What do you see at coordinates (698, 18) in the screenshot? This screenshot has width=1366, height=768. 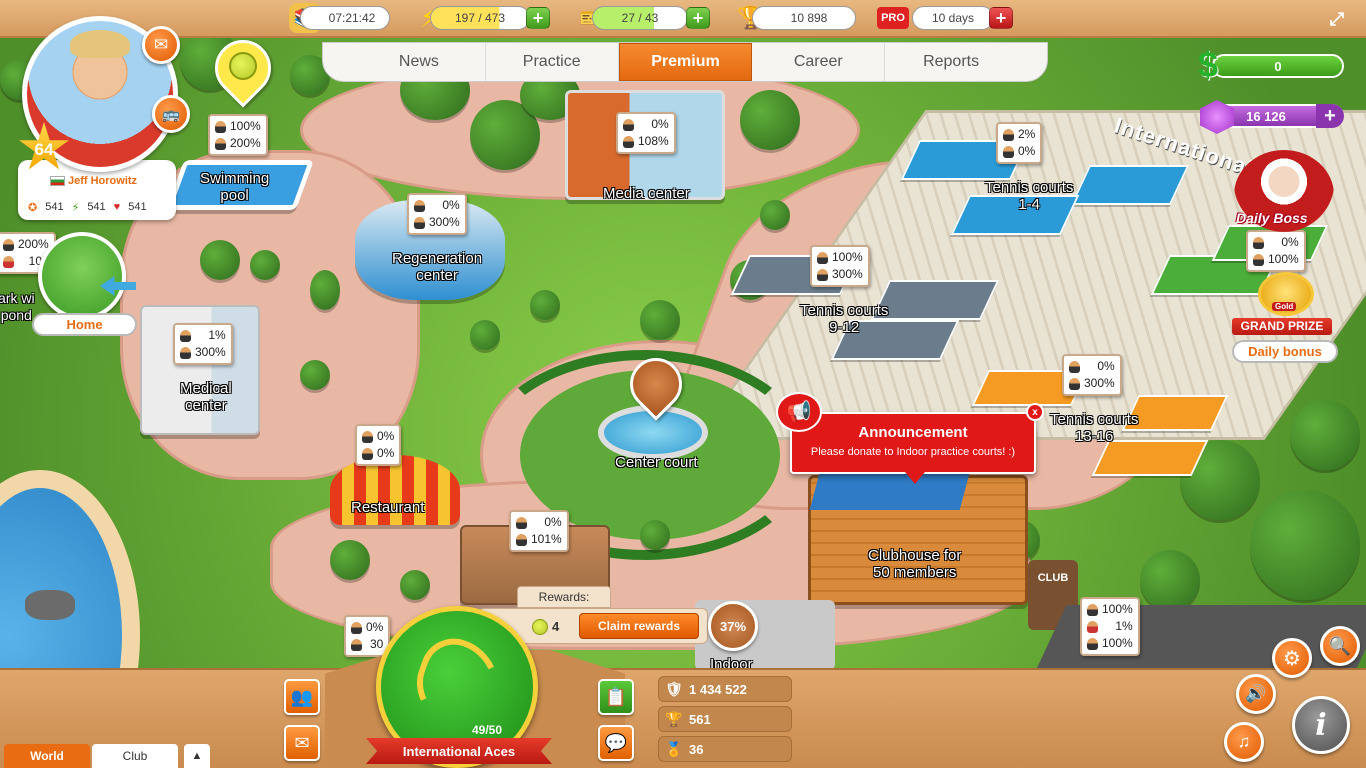 I see `add-tickets-button: +` at bounding box center [698, 18].